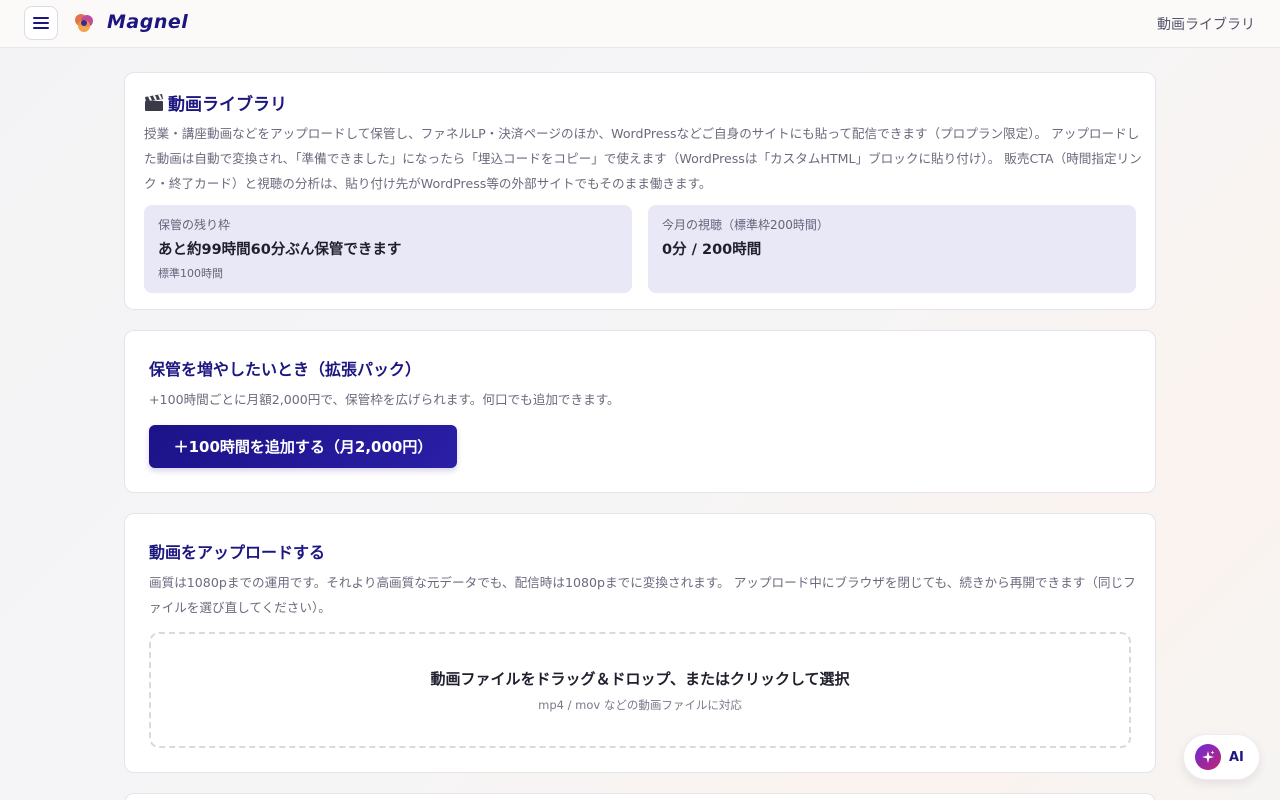  What do you see at coordinates (1208, 757) in the screenshot?
I see `sparkle-icon` at bounding box center [1208, 757].